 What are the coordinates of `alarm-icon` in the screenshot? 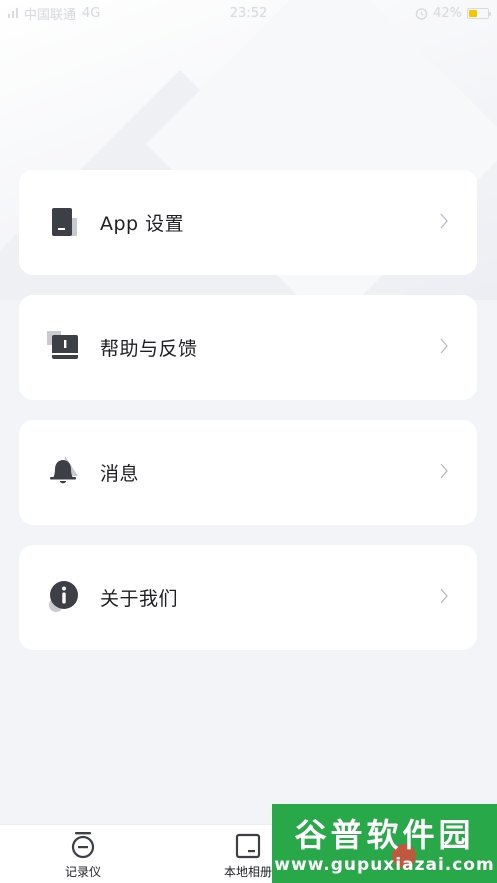 It's located at (421, 13).